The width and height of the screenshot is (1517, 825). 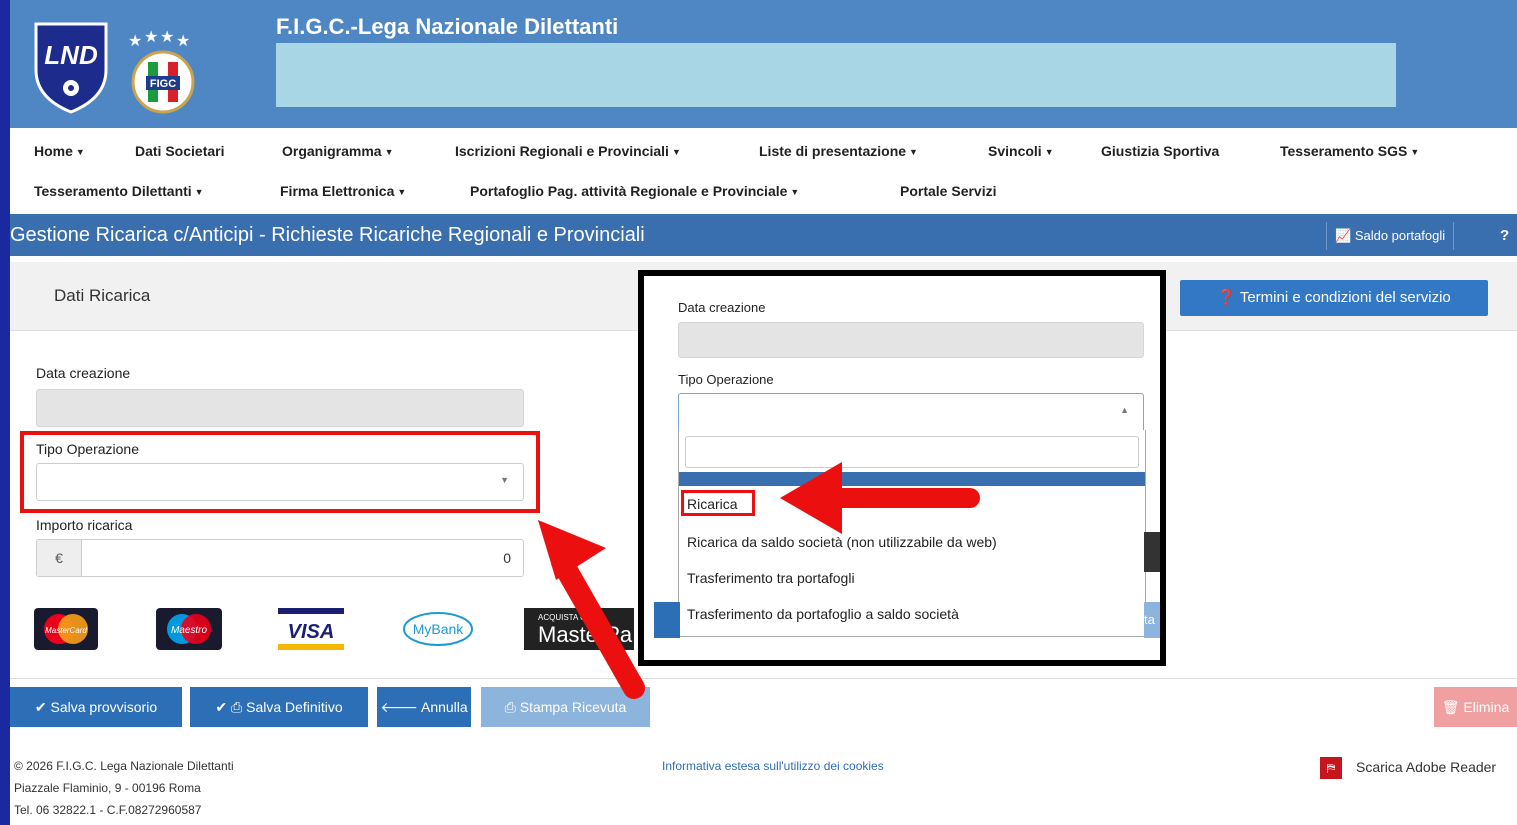 What do you see at coordinates (811, 498) in the screenshot?
I see `arrow-to-option-head` at bounding box center [811, 498].